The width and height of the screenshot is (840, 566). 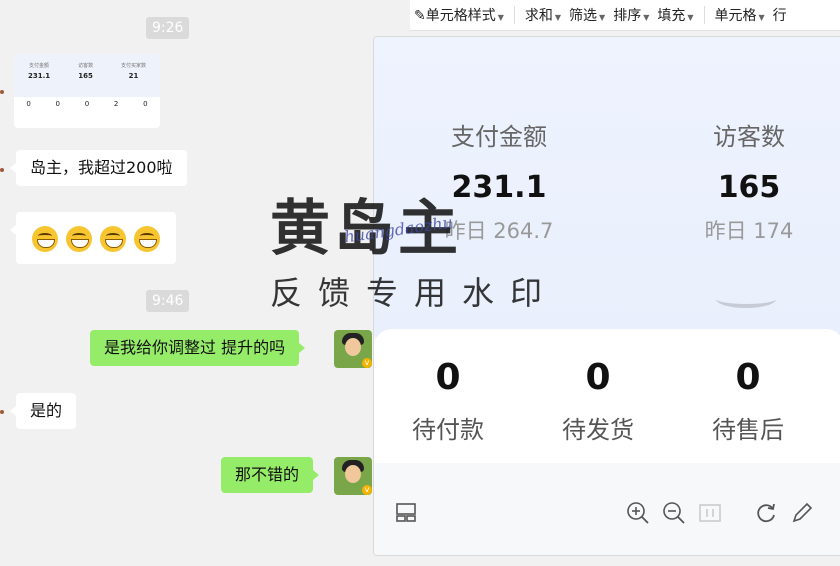 What do you see at coordinates (766, 513) in the screenshot?
I see `rotate-icon` at bounding box center [766, 513].